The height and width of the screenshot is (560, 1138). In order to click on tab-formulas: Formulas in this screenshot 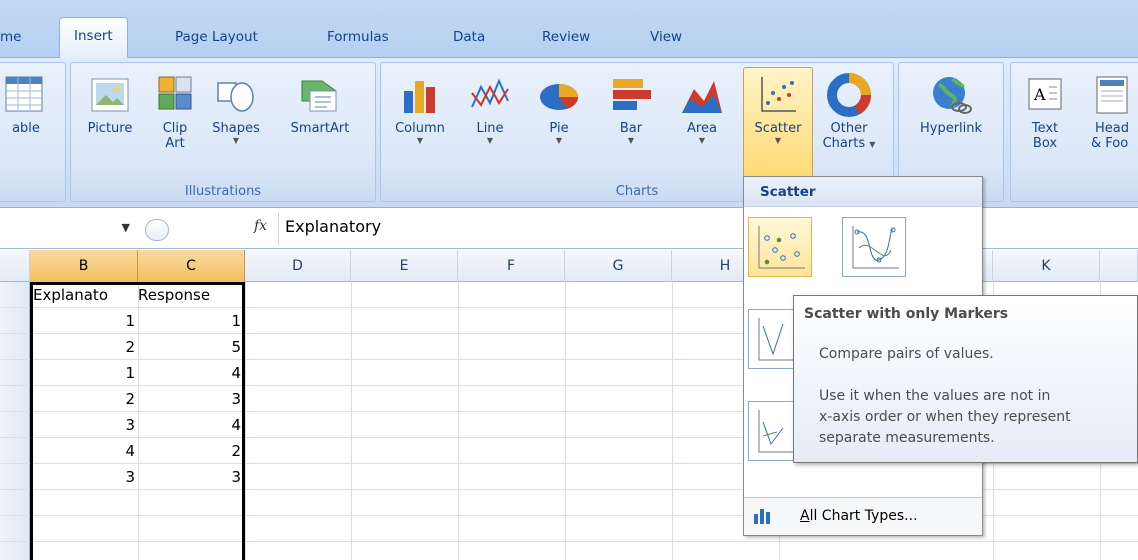, I will do `click(358, 40)`.